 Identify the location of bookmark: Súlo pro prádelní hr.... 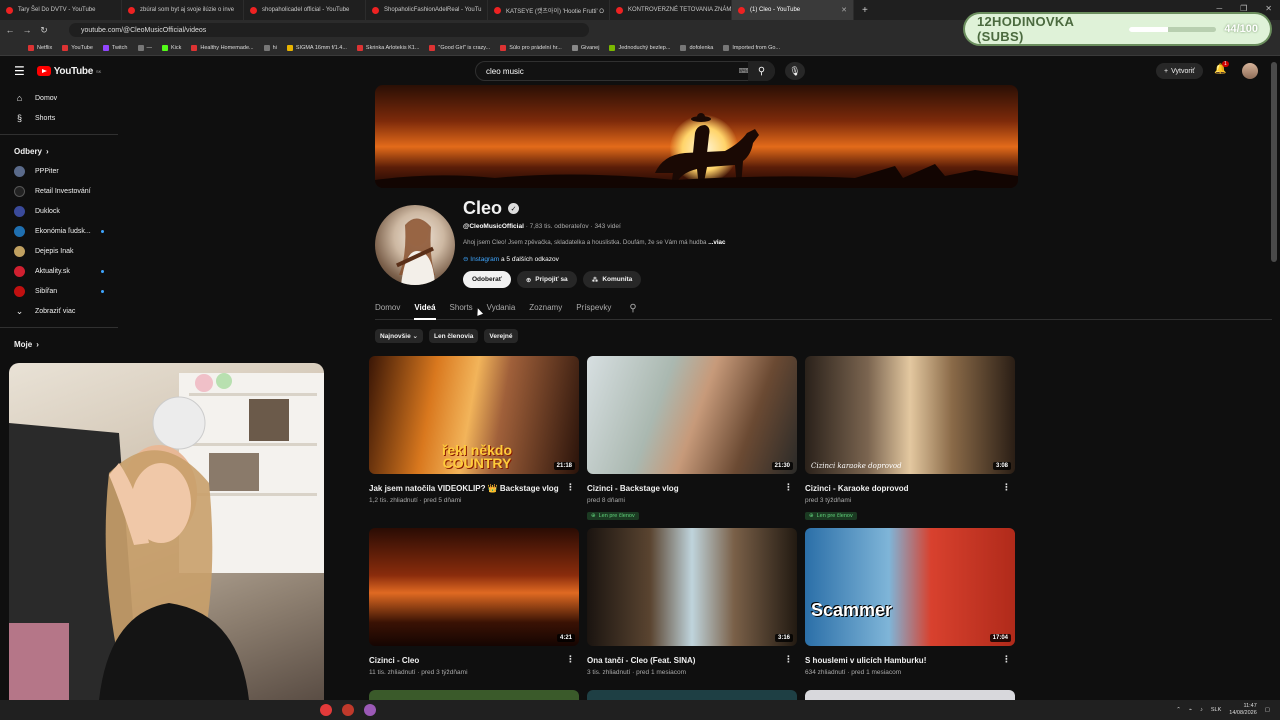
(531, 47).